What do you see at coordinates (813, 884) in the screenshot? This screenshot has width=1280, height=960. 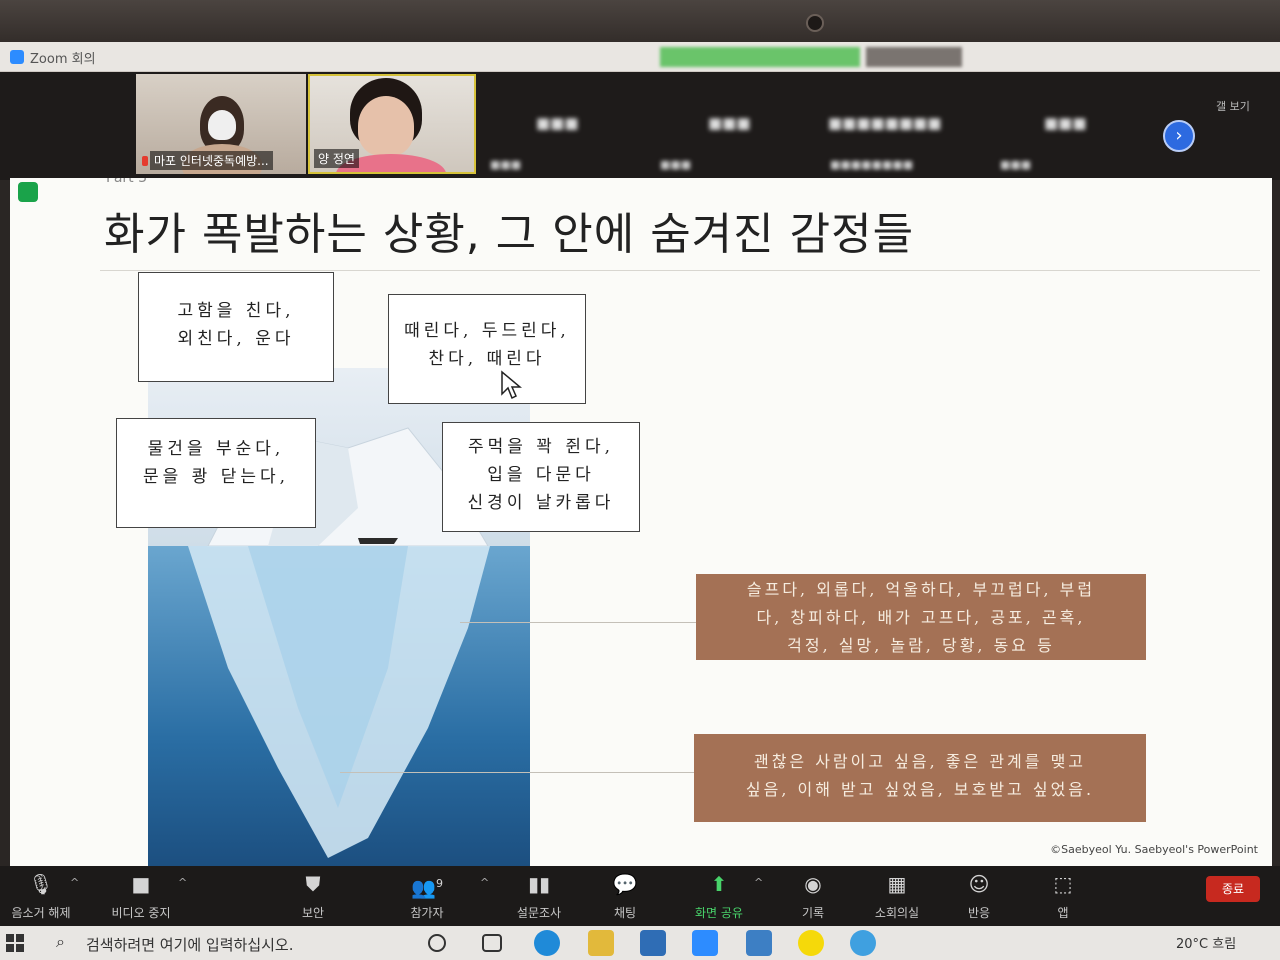 I see `record-icon: ◉` at bounding box center [813, 884].